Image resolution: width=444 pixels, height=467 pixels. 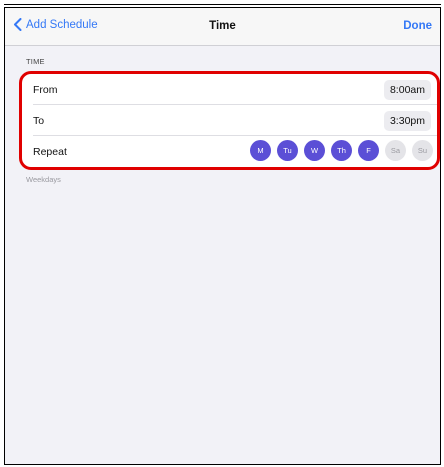 I want to click on navigation-bar: Add Schedule Time Done, so click(x=222, y=27).